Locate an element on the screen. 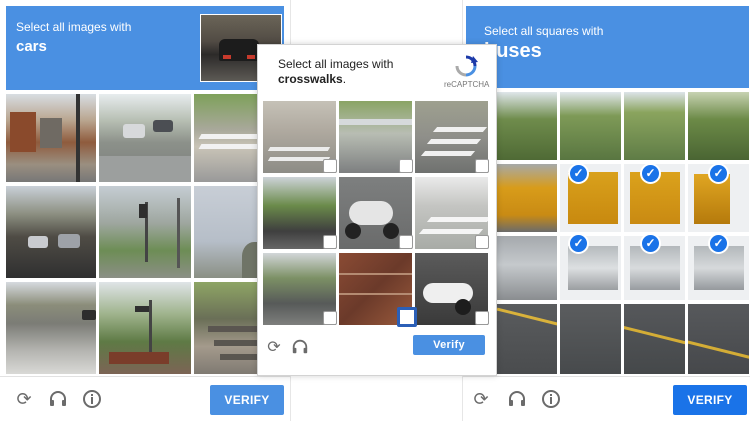 Image resolution: width=750 pixels, height=421 pixels. target-line: crosswalks. is located at coordinates (312, 79).